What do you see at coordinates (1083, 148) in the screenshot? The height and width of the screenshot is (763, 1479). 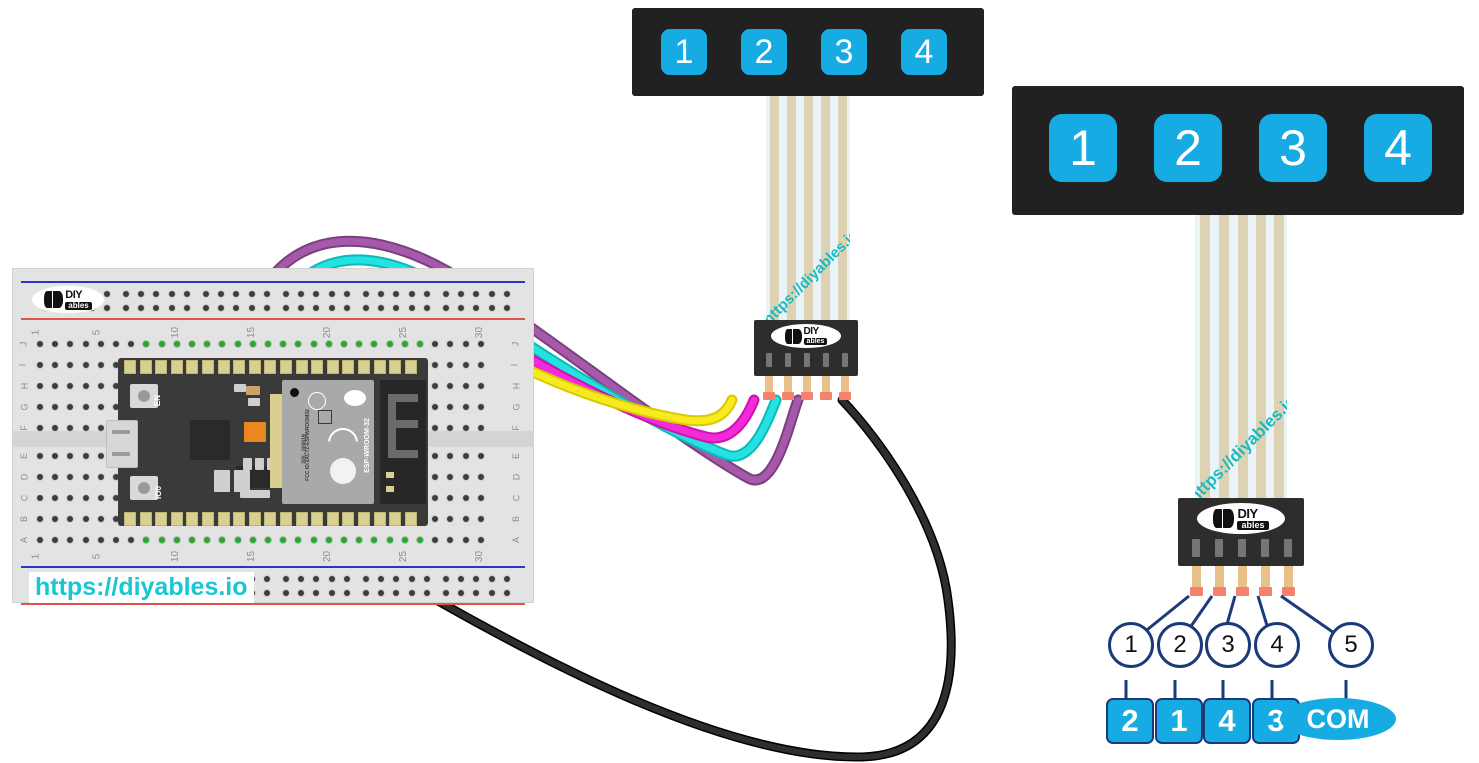 I see `keypad-key-large-1: 1` at bounding box center [1083, 148].